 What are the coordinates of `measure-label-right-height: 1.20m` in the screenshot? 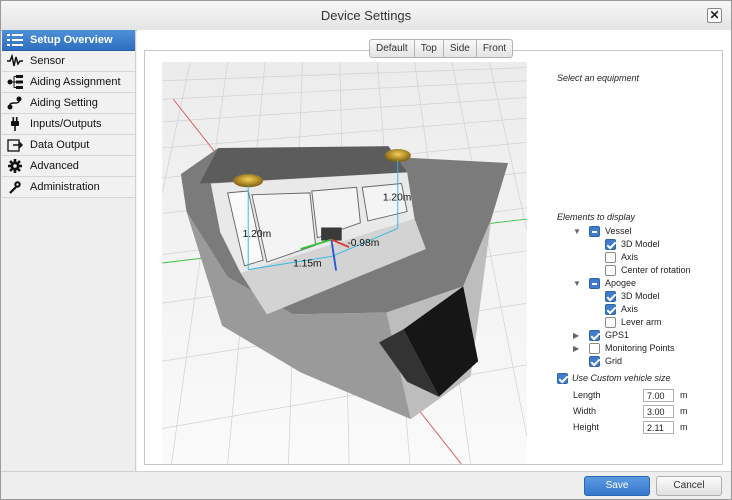 It's located at (397, 197).